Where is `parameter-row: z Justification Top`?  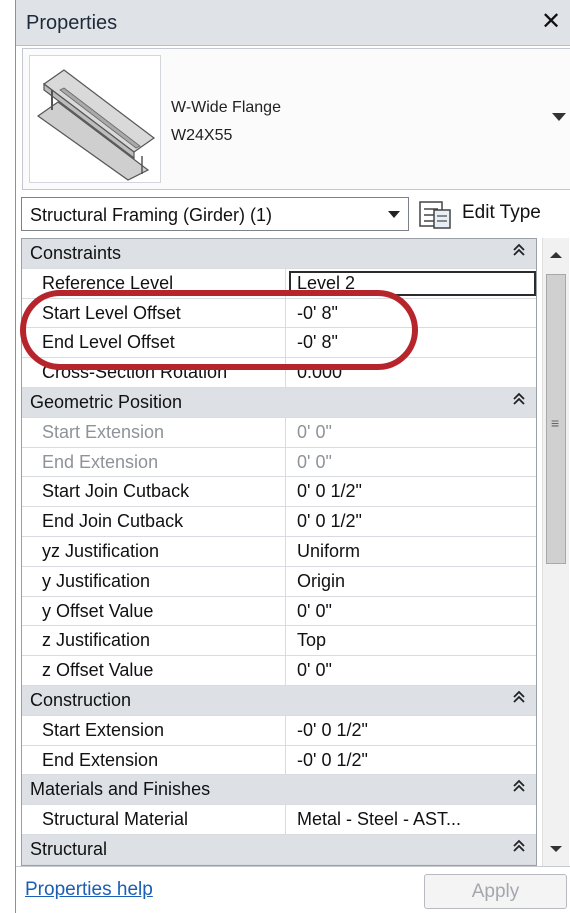
parameter-row: z Justification Top is located at coordinates (279, 641).